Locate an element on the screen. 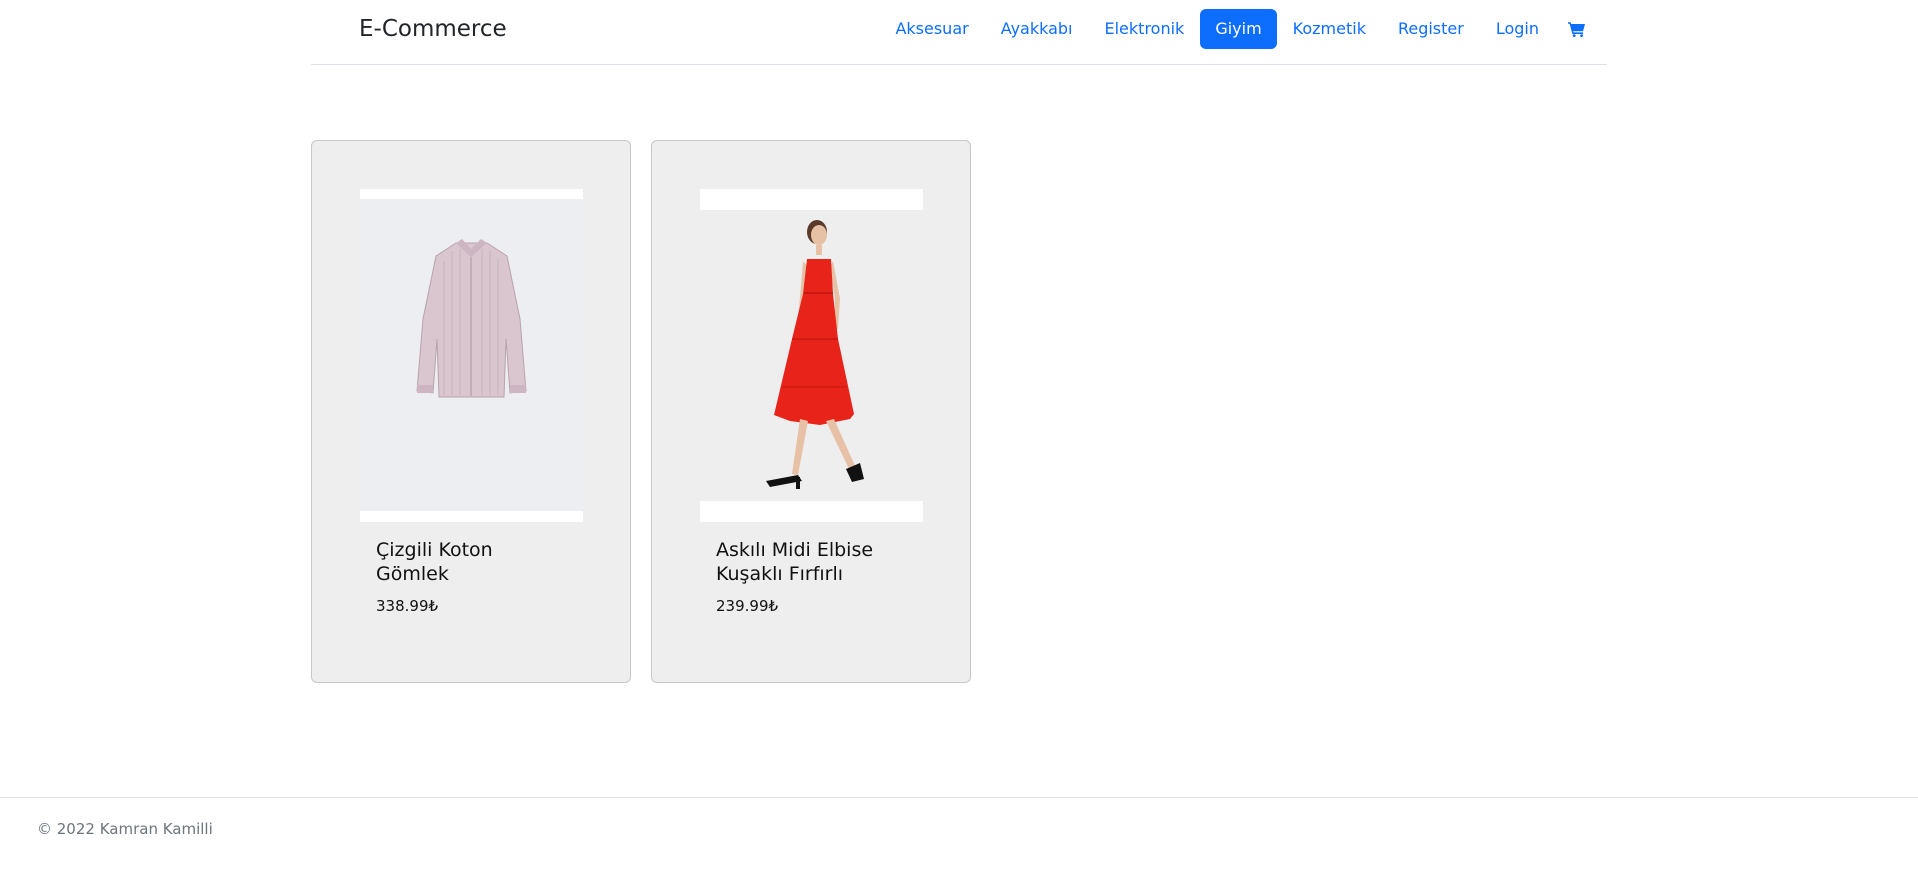 The height and width of the screenshot is (877, 1918). footer: © 2022 Kamran Kamilli is located at coordinates (959, 837).